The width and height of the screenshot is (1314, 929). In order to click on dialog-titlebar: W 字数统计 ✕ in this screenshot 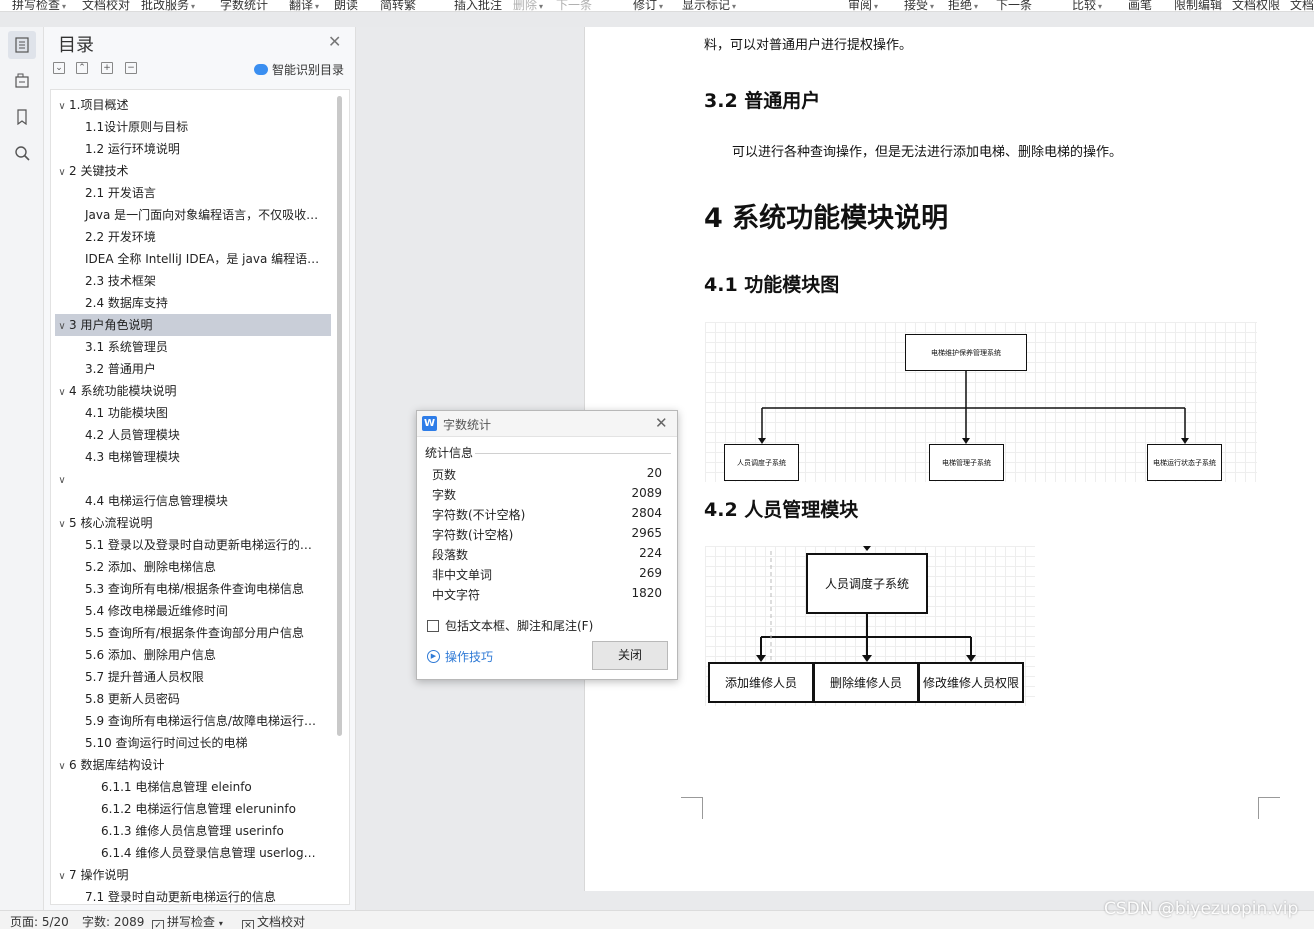, I will do `click(547, 424)`.